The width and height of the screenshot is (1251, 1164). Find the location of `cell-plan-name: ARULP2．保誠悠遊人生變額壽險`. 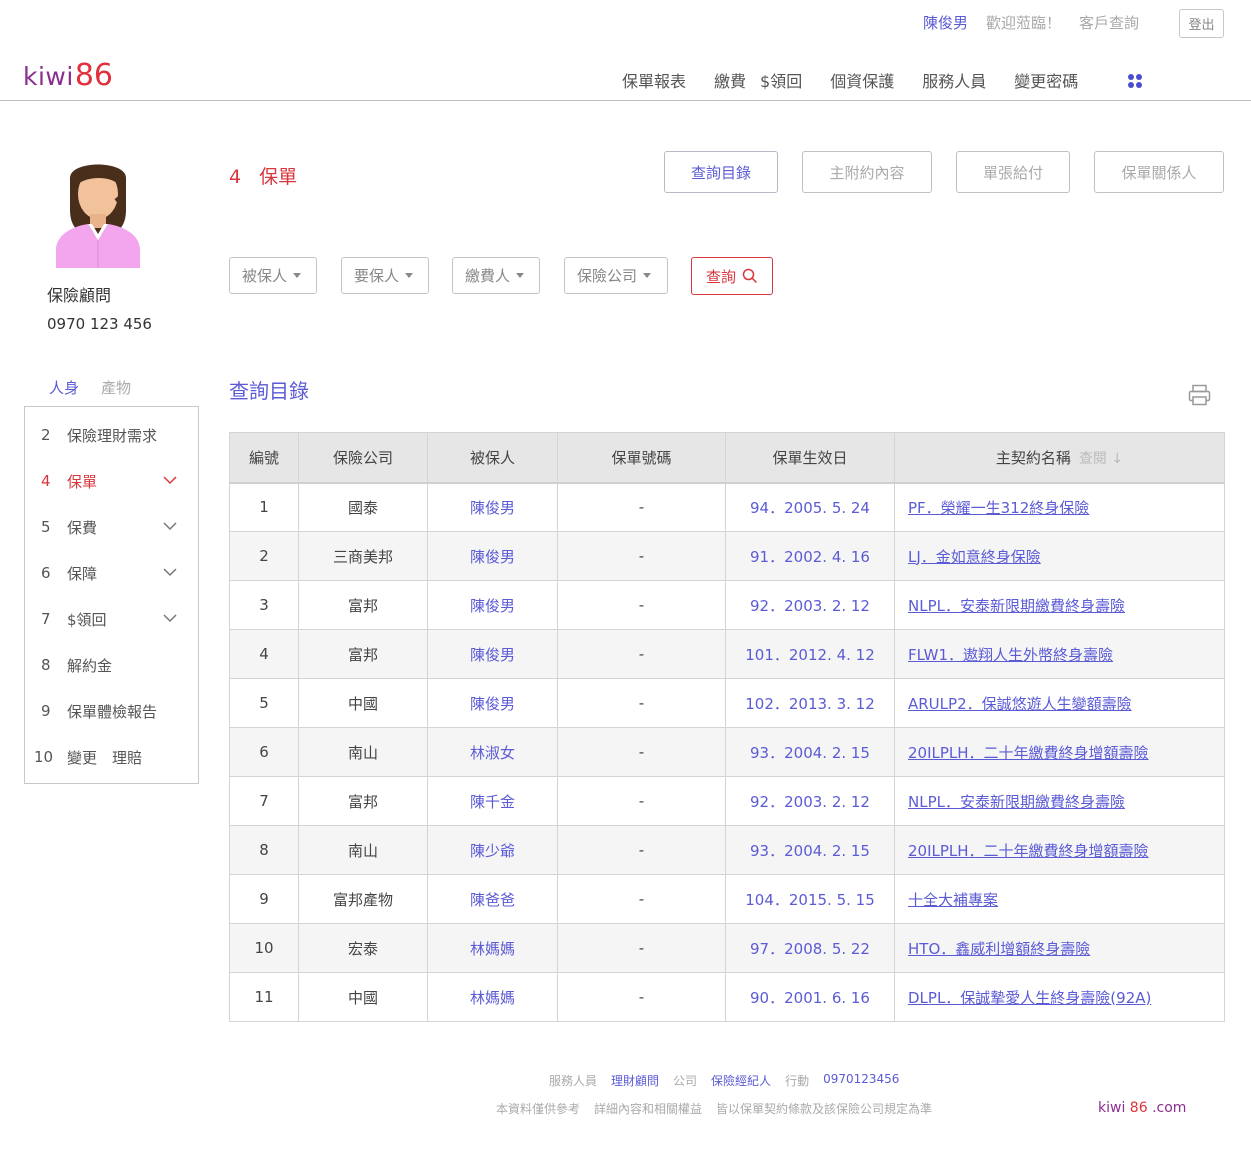

cell-plan-name: ARULP2．保誠悠遊人生變額壽險 is located at coordinates (1059, 703).